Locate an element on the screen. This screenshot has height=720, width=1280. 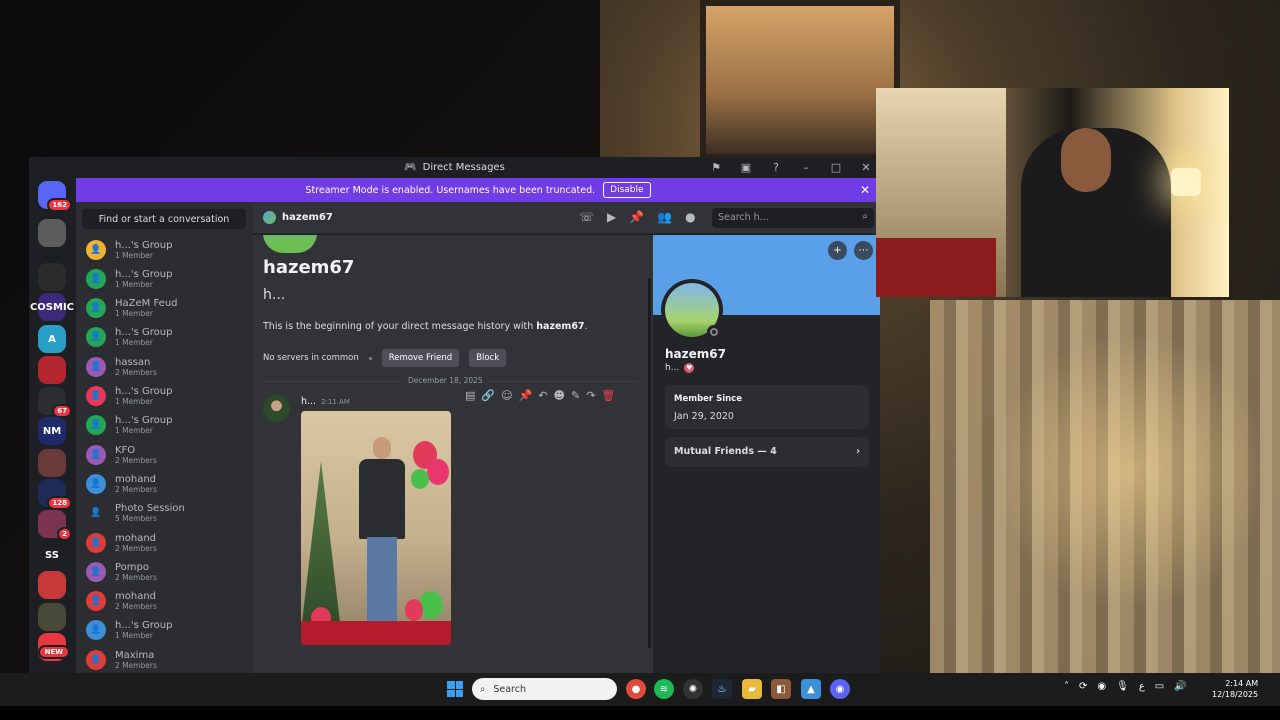
server-ss-icon: SS is located at coordinates (52, 555).